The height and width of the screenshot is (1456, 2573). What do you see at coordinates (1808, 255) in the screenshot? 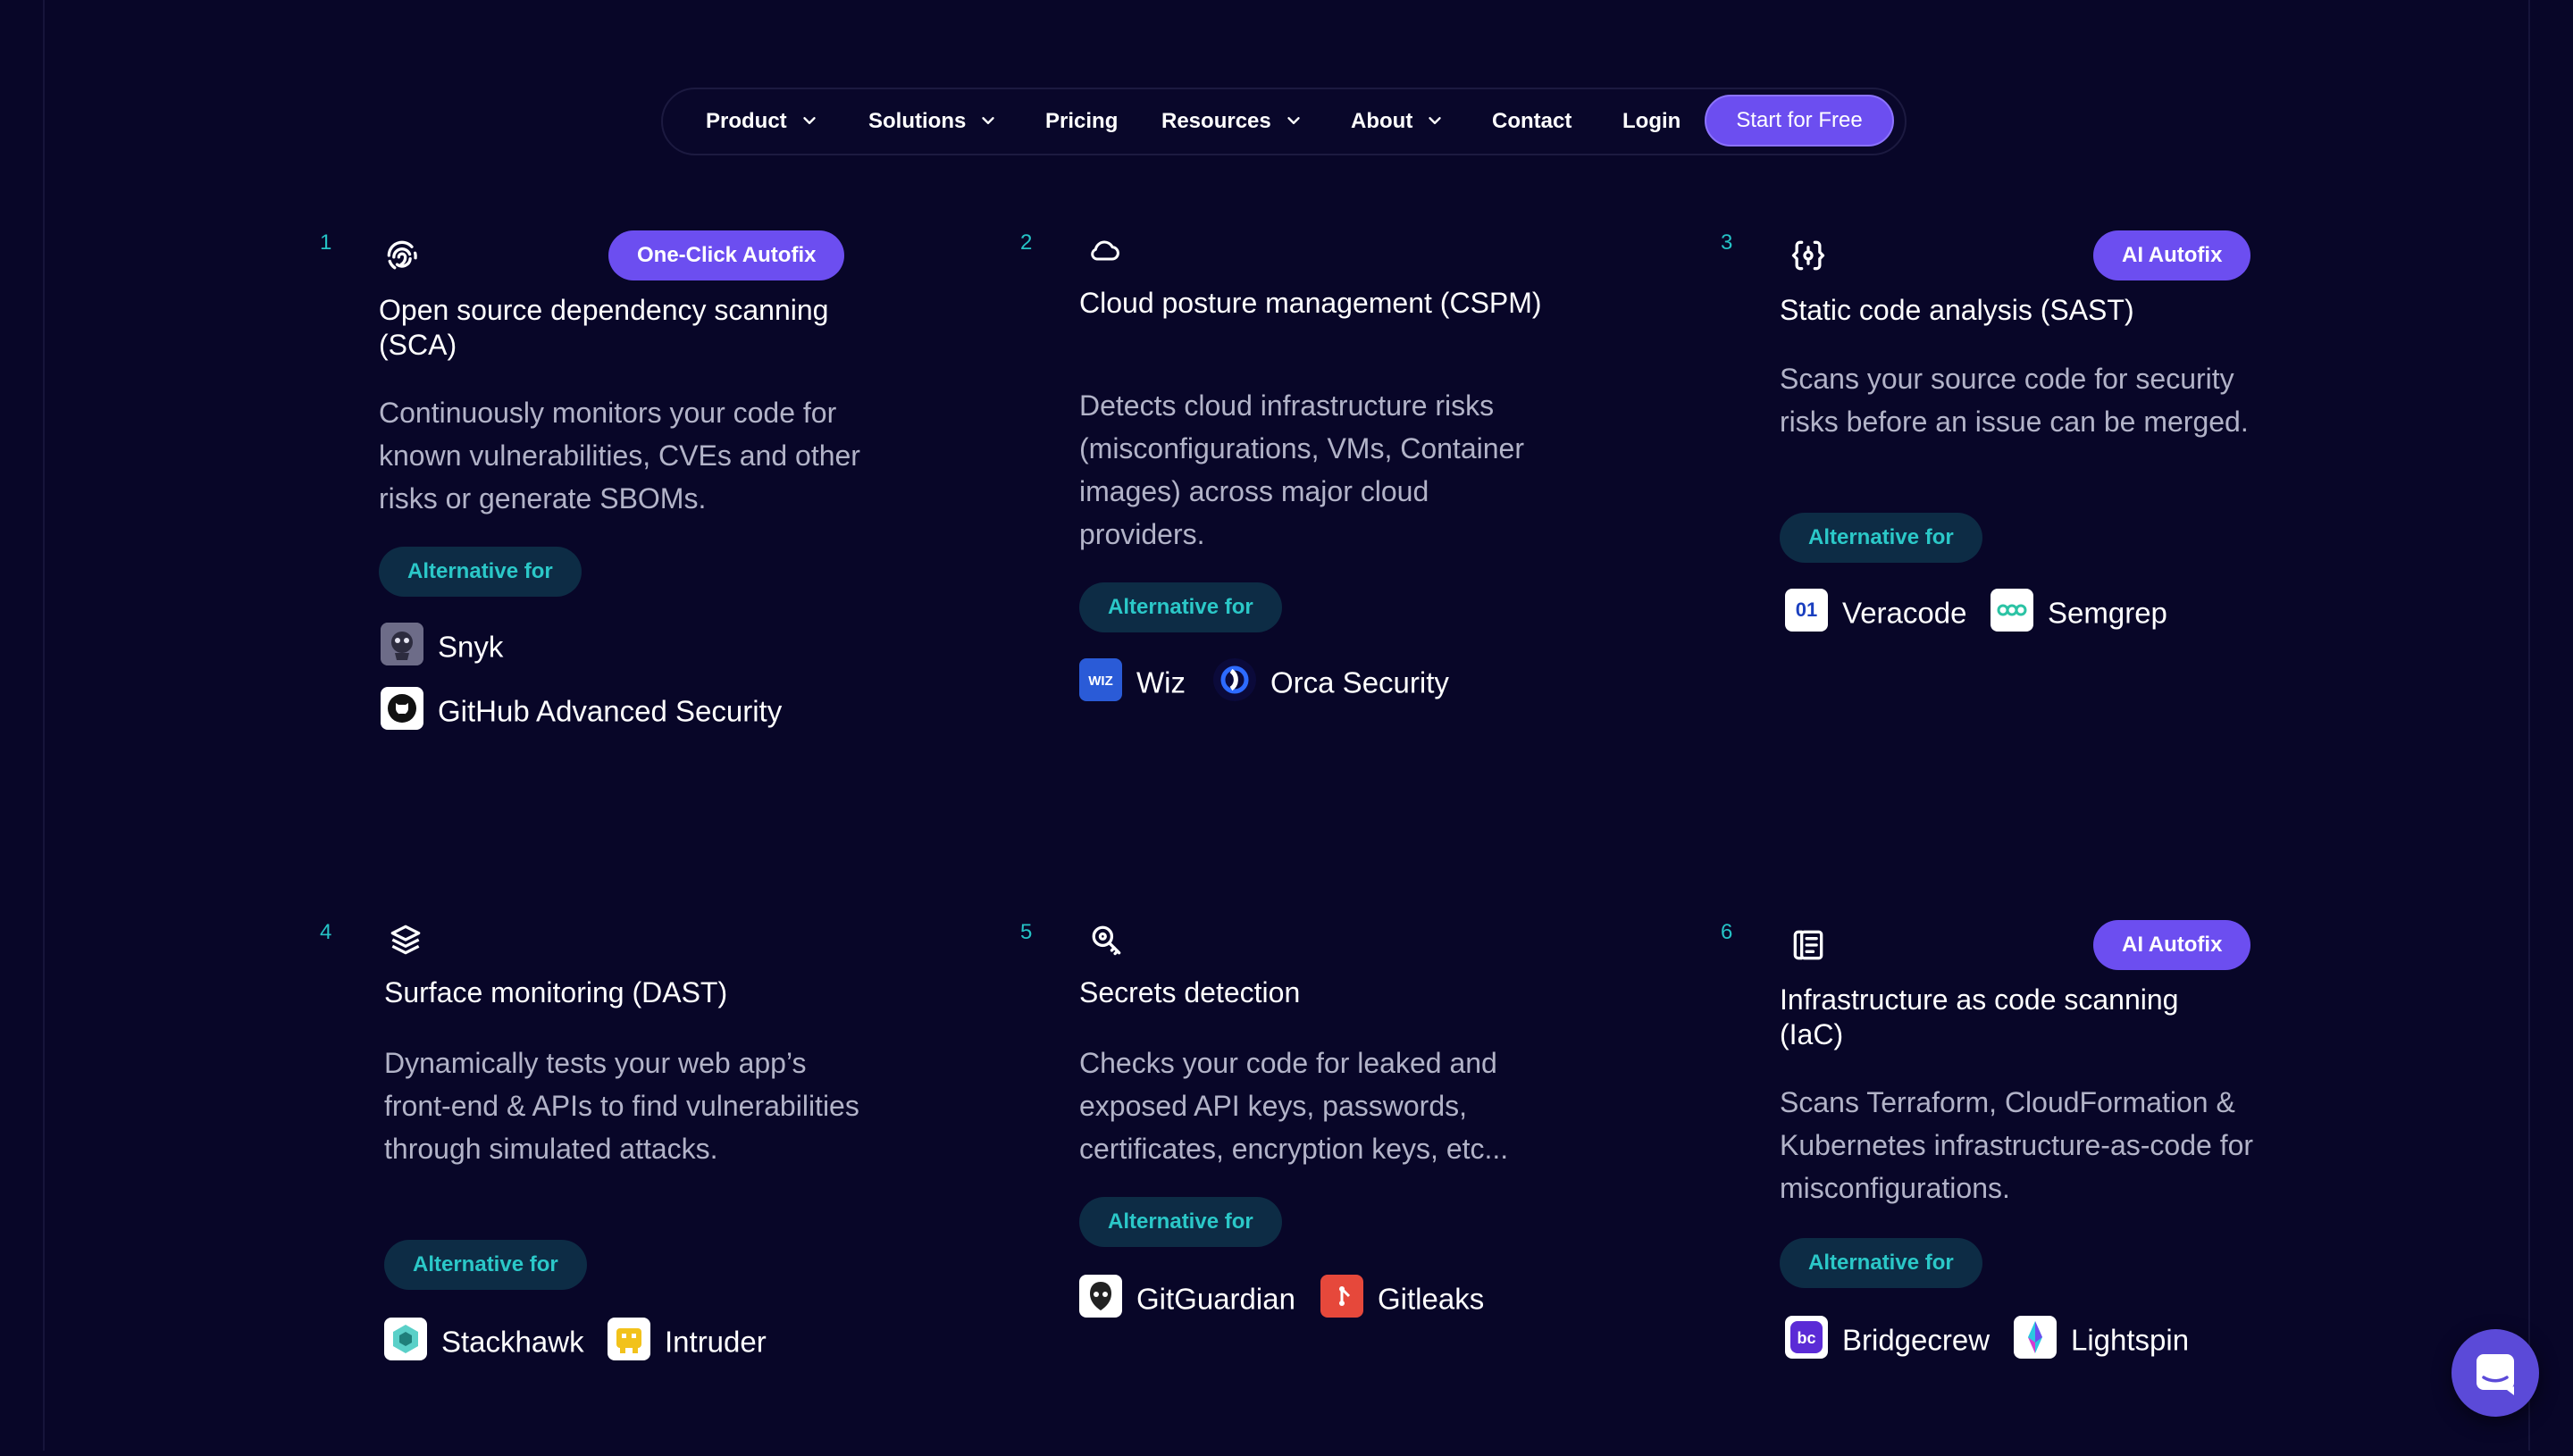
I see `code-brackets-icon` at bounding box center [1808, 255].